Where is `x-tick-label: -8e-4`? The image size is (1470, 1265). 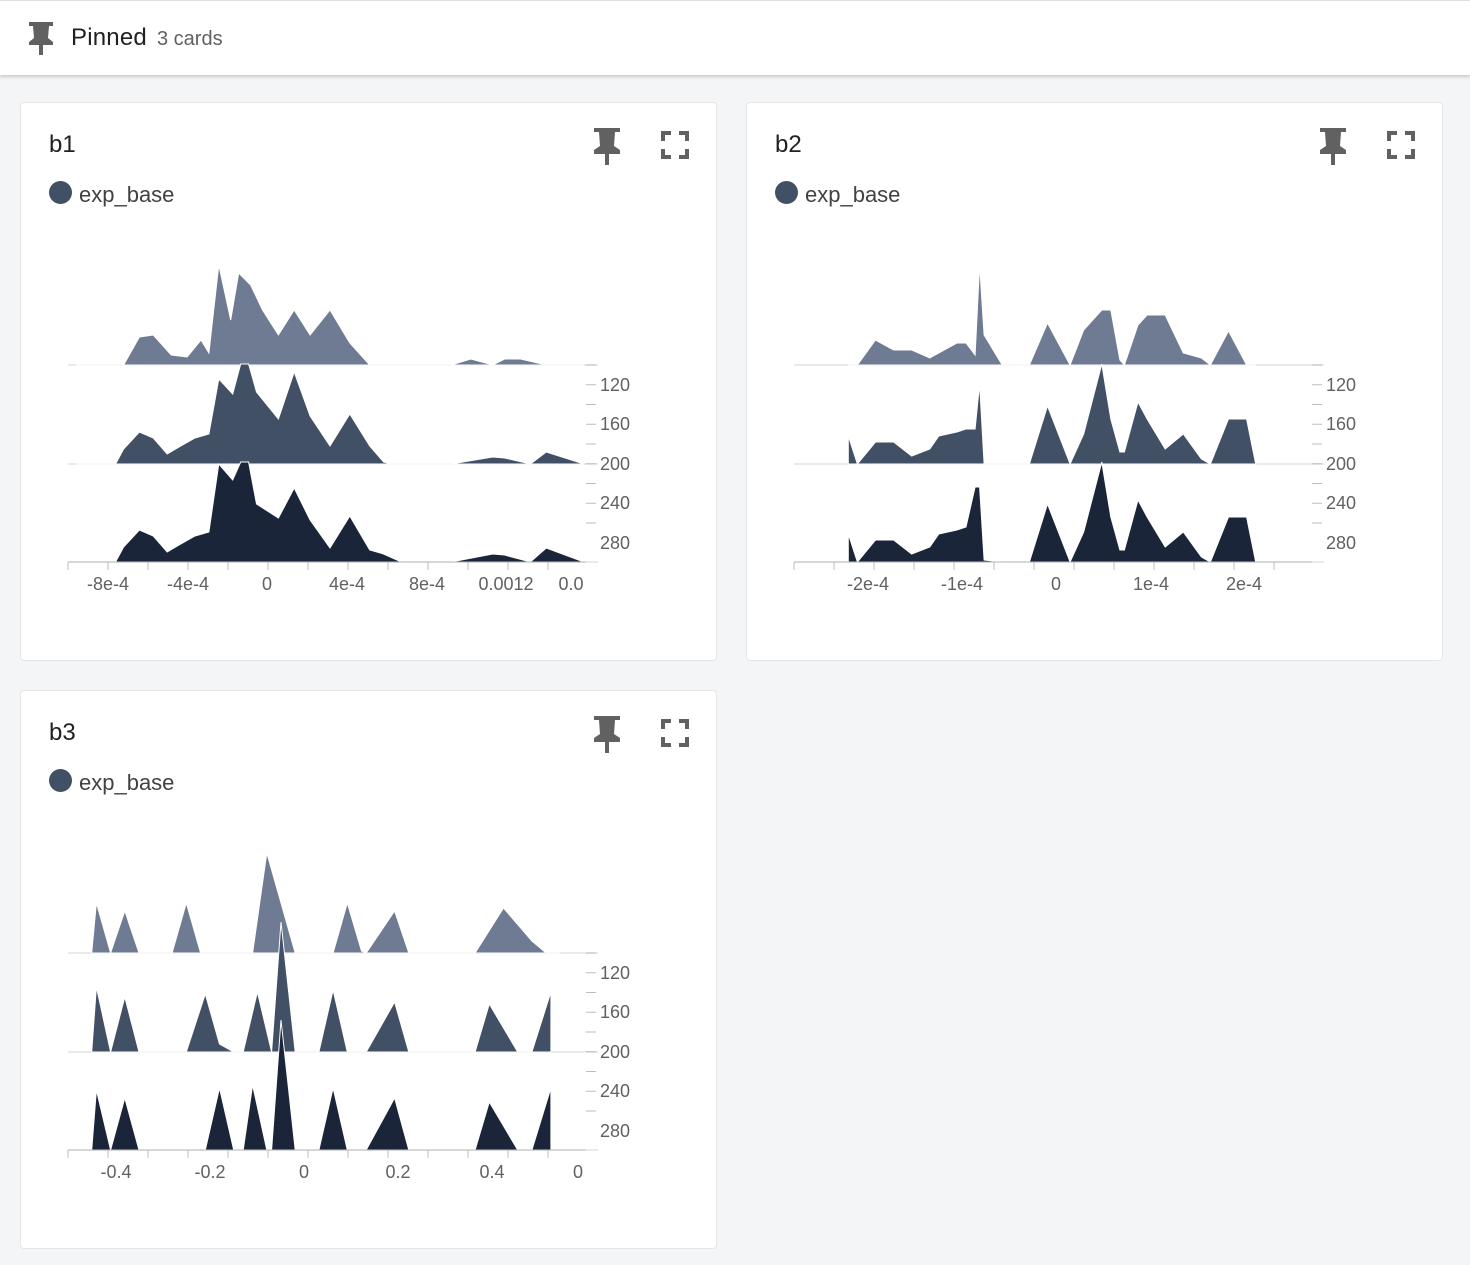 x-tick-label: -8e-4 is located at coordinates (108, 584).